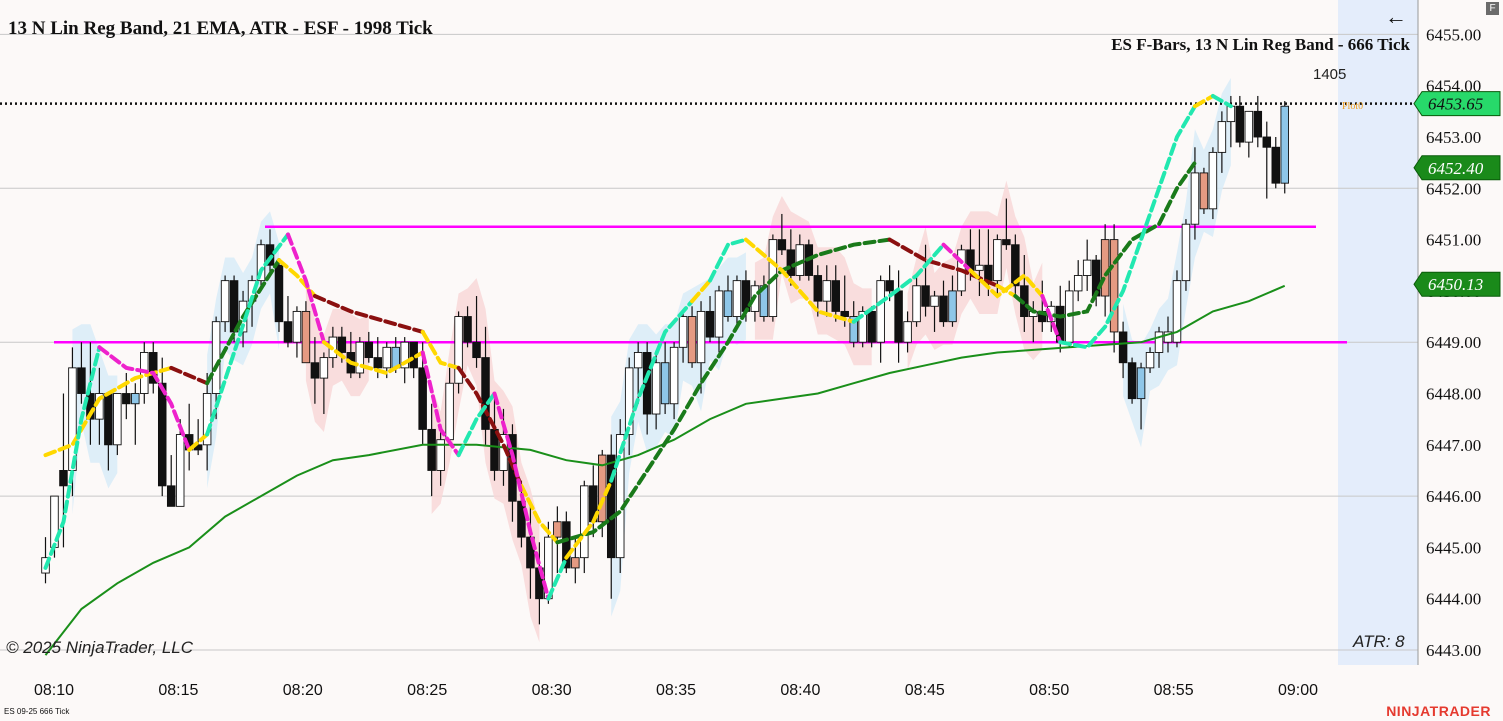  What do you see at coordinates (54, 690) in the screenshot?
I see `x-tick-label: 08:10` at bounding box center [54, 690].